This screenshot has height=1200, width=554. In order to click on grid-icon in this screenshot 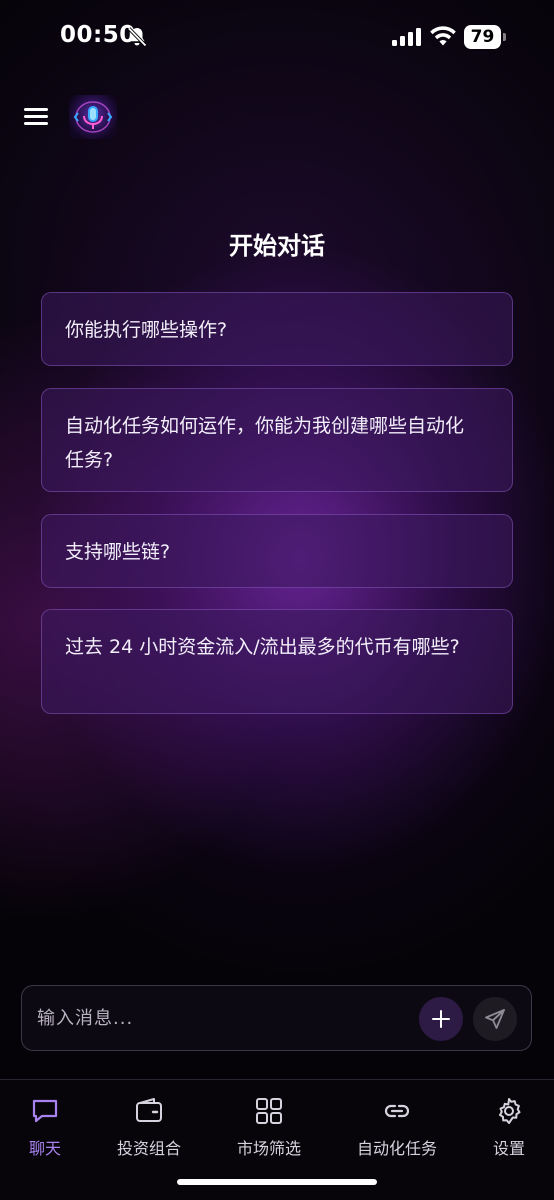, I will do `click(269, 1111)`.